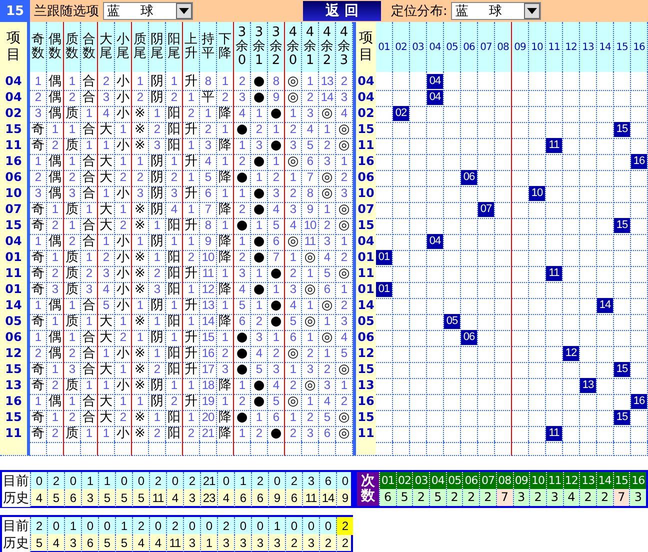  What do you see at coordinates (310, 209) in the screenshot?
I see `table-cell: 9` at bounding box center [310, 209].